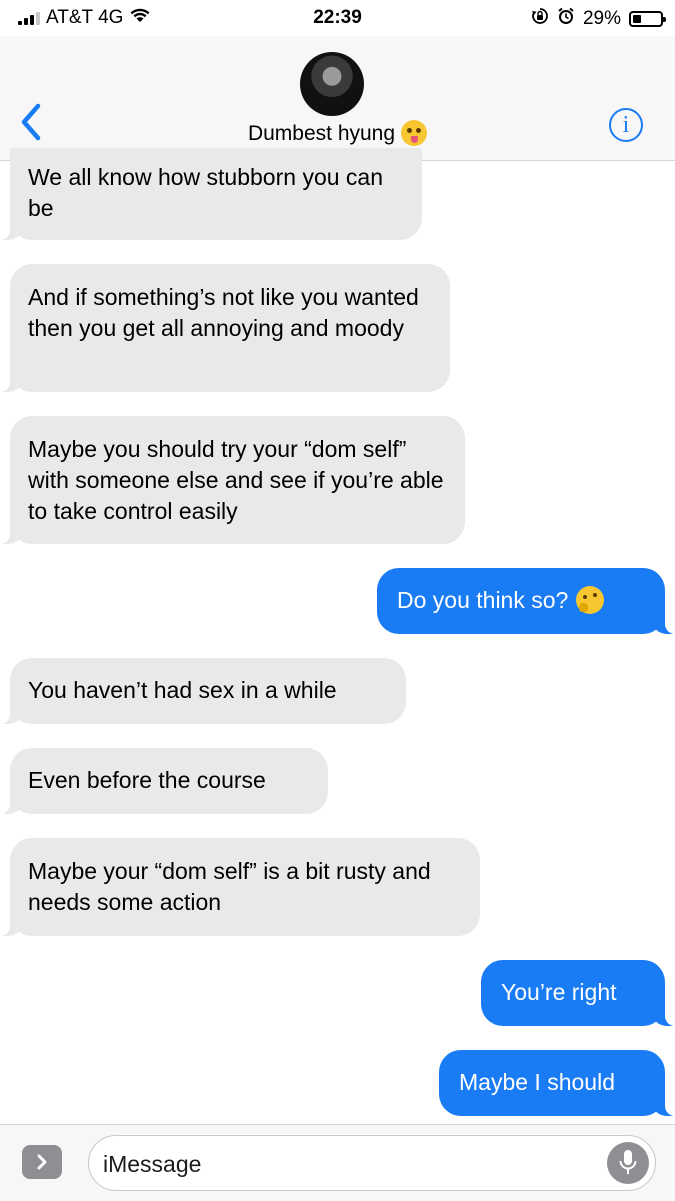 The width and height of the screenshot is (675, 1201). I want to click on message-bubble-sent: You’re right, so click(578, 993).